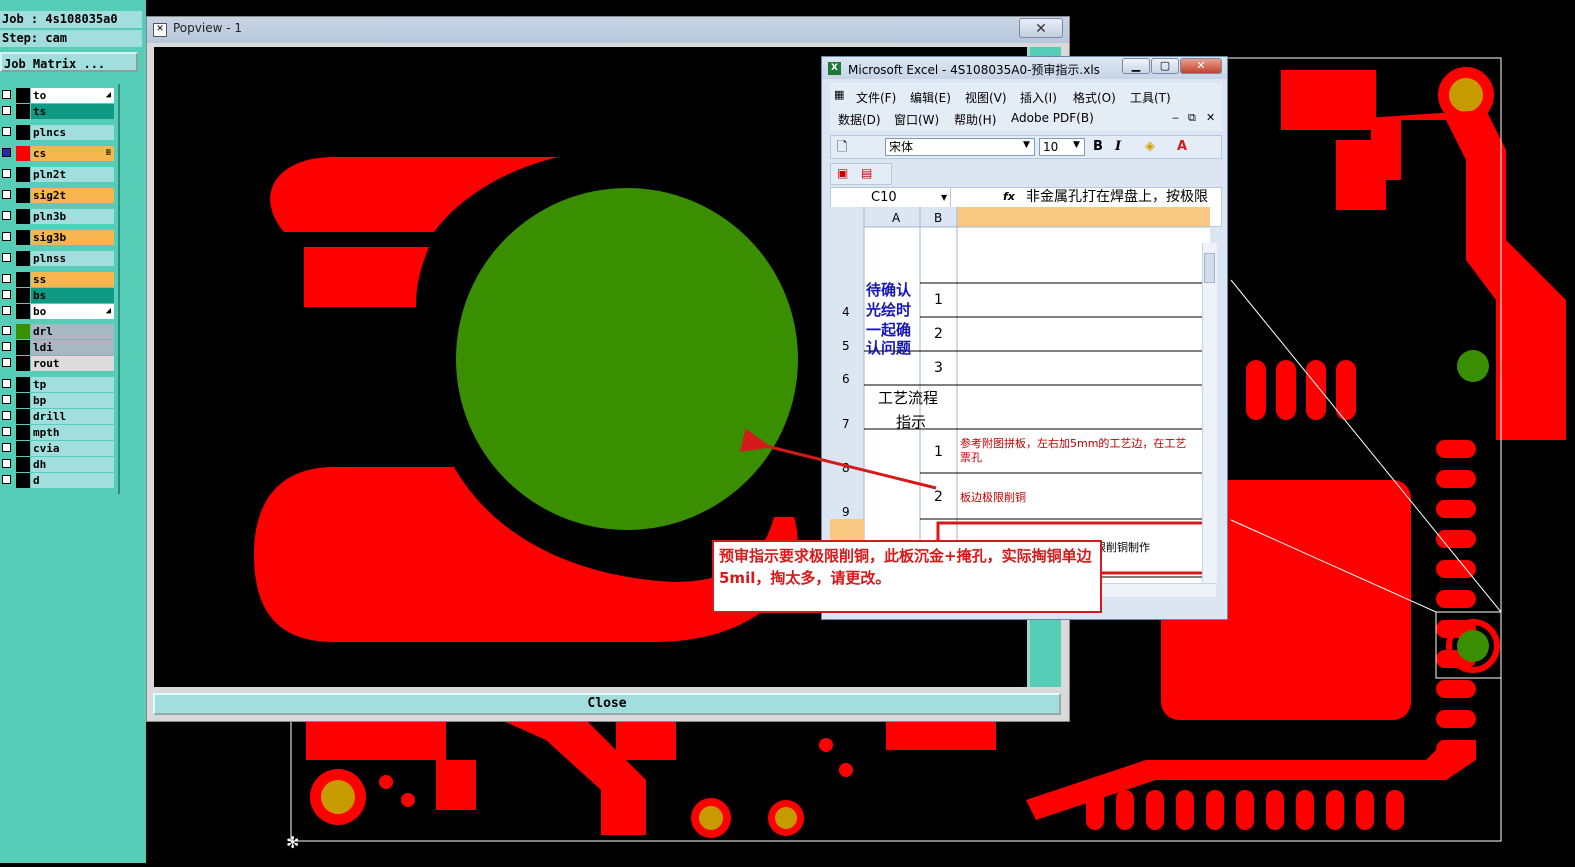 This screenshot has width=1575, height=867. I want to click on menu-data: 数据(D), so click(859, 119).